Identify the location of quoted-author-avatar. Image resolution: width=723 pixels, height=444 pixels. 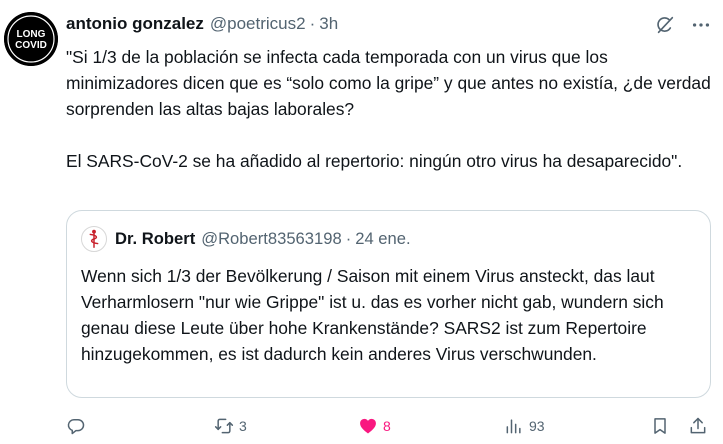
(94, 239).